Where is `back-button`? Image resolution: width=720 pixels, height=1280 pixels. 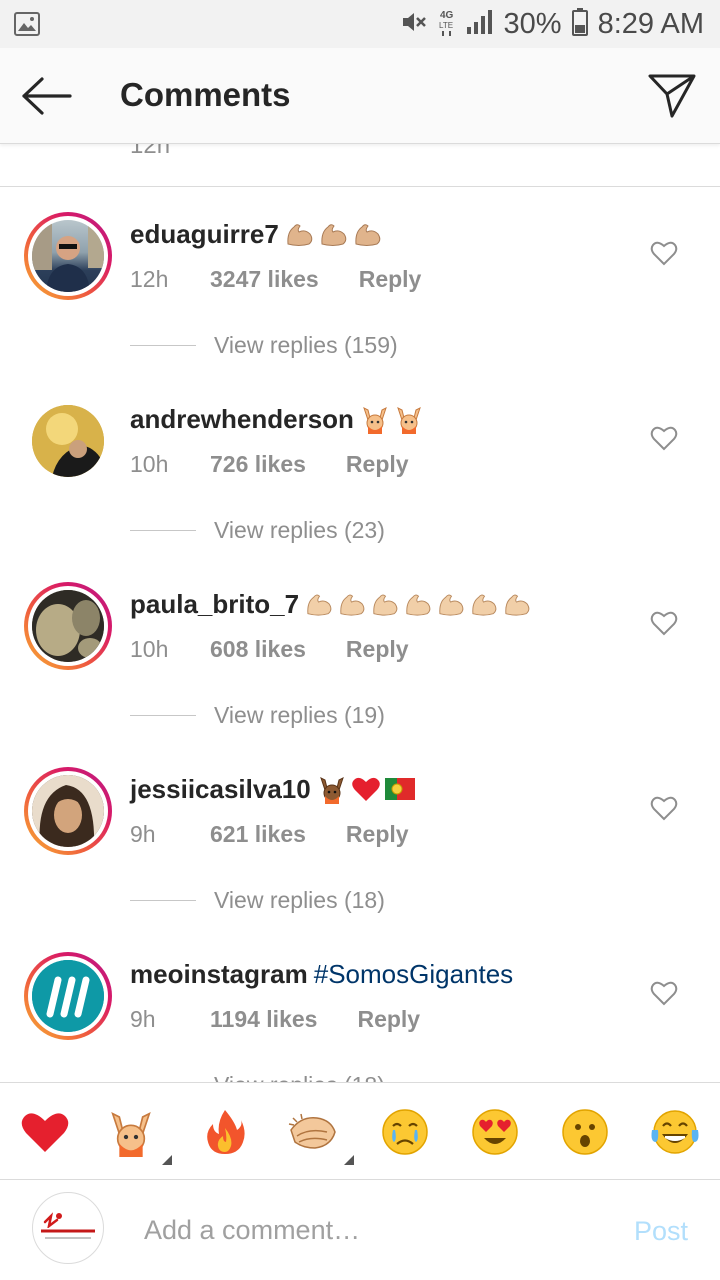
back-button is located at coordinates (48, 96).